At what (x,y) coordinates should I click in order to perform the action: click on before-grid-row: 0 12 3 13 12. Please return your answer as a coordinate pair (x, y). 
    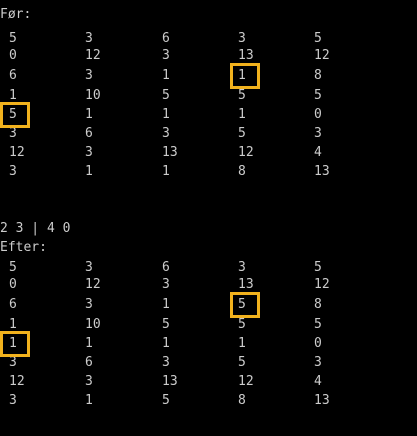
    Looking at the image, I should click on (208, 56).